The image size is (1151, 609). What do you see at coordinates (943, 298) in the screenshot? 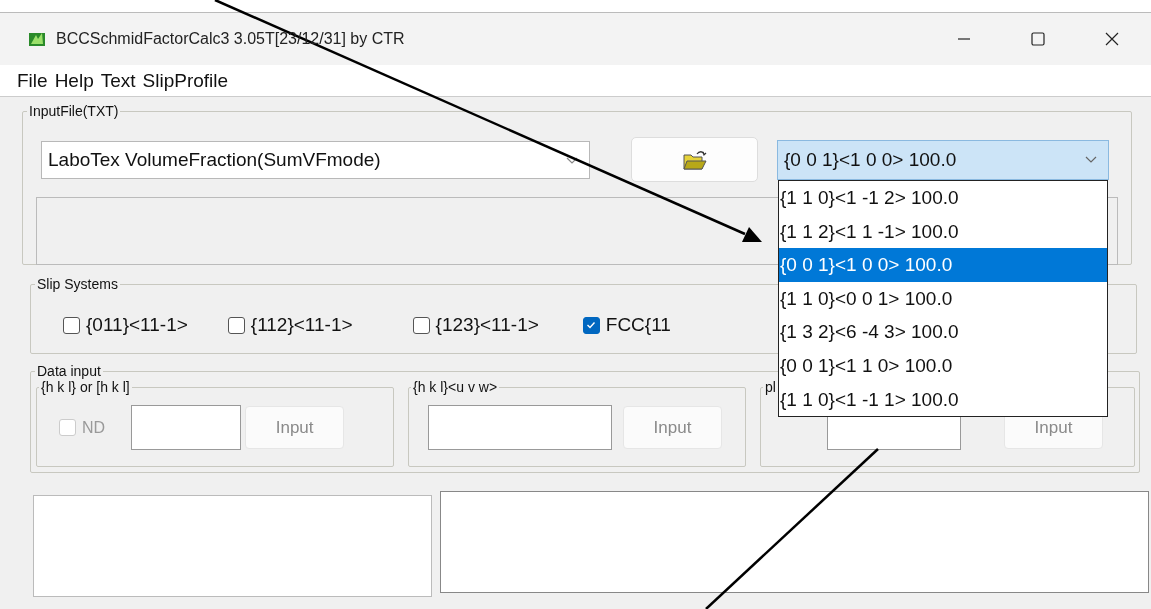
I see `dropdown-option: {1 1 0}<0 0 1> 100.0` at bounding box center [943, 298].